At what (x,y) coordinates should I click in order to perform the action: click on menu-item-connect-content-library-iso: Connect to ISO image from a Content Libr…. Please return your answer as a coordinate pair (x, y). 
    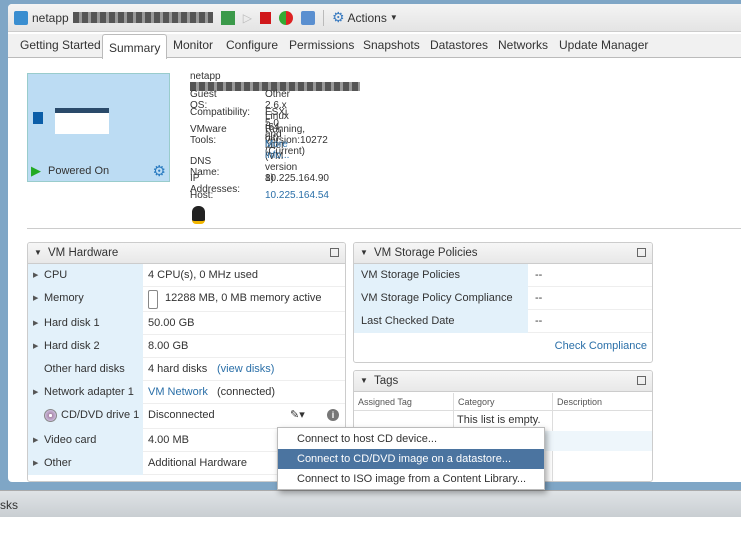
    Looking at the image, I should click on (411, 479).